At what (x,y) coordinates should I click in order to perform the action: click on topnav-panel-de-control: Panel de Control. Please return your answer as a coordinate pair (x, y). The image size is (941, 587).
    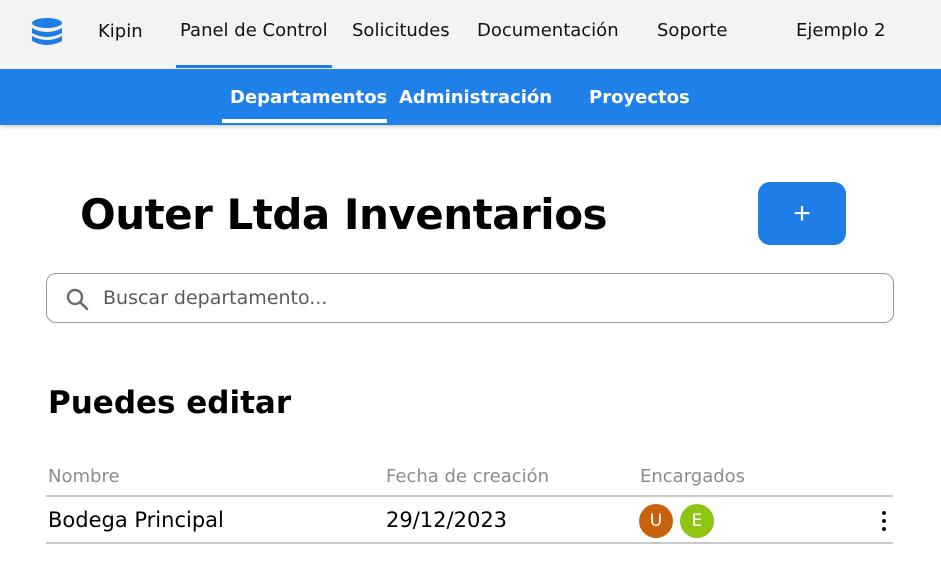
    Looking at the image, I should click on (254, 44).